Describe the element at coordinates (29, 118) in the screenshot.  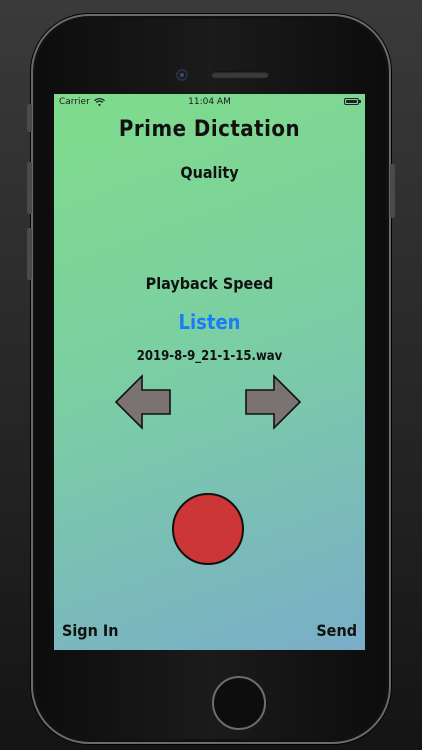
I see `mute-switch` at that location.